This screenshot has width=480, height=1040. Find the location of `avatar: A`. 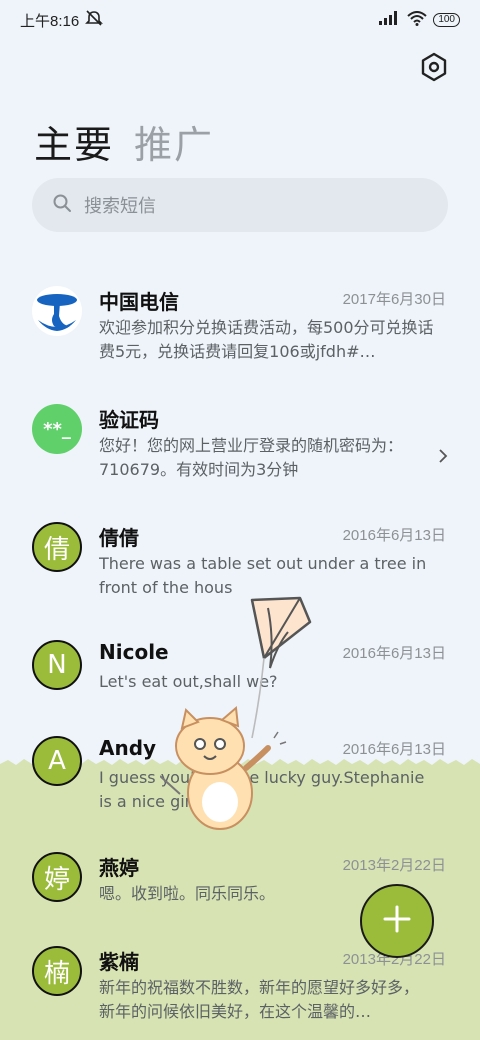

avatar: A is located at coordinates (57, 761).